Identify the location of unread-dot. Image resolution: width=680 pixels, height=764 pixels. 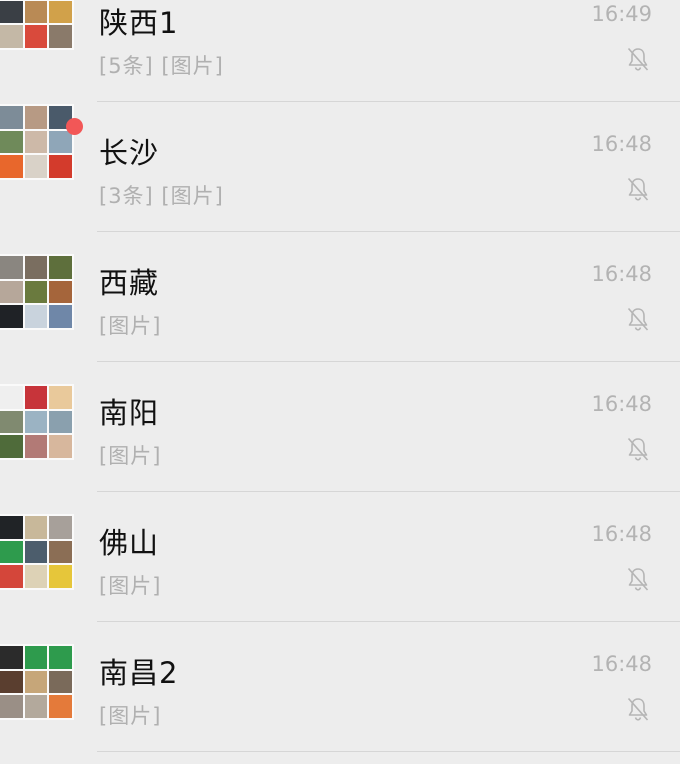
(74, 126).